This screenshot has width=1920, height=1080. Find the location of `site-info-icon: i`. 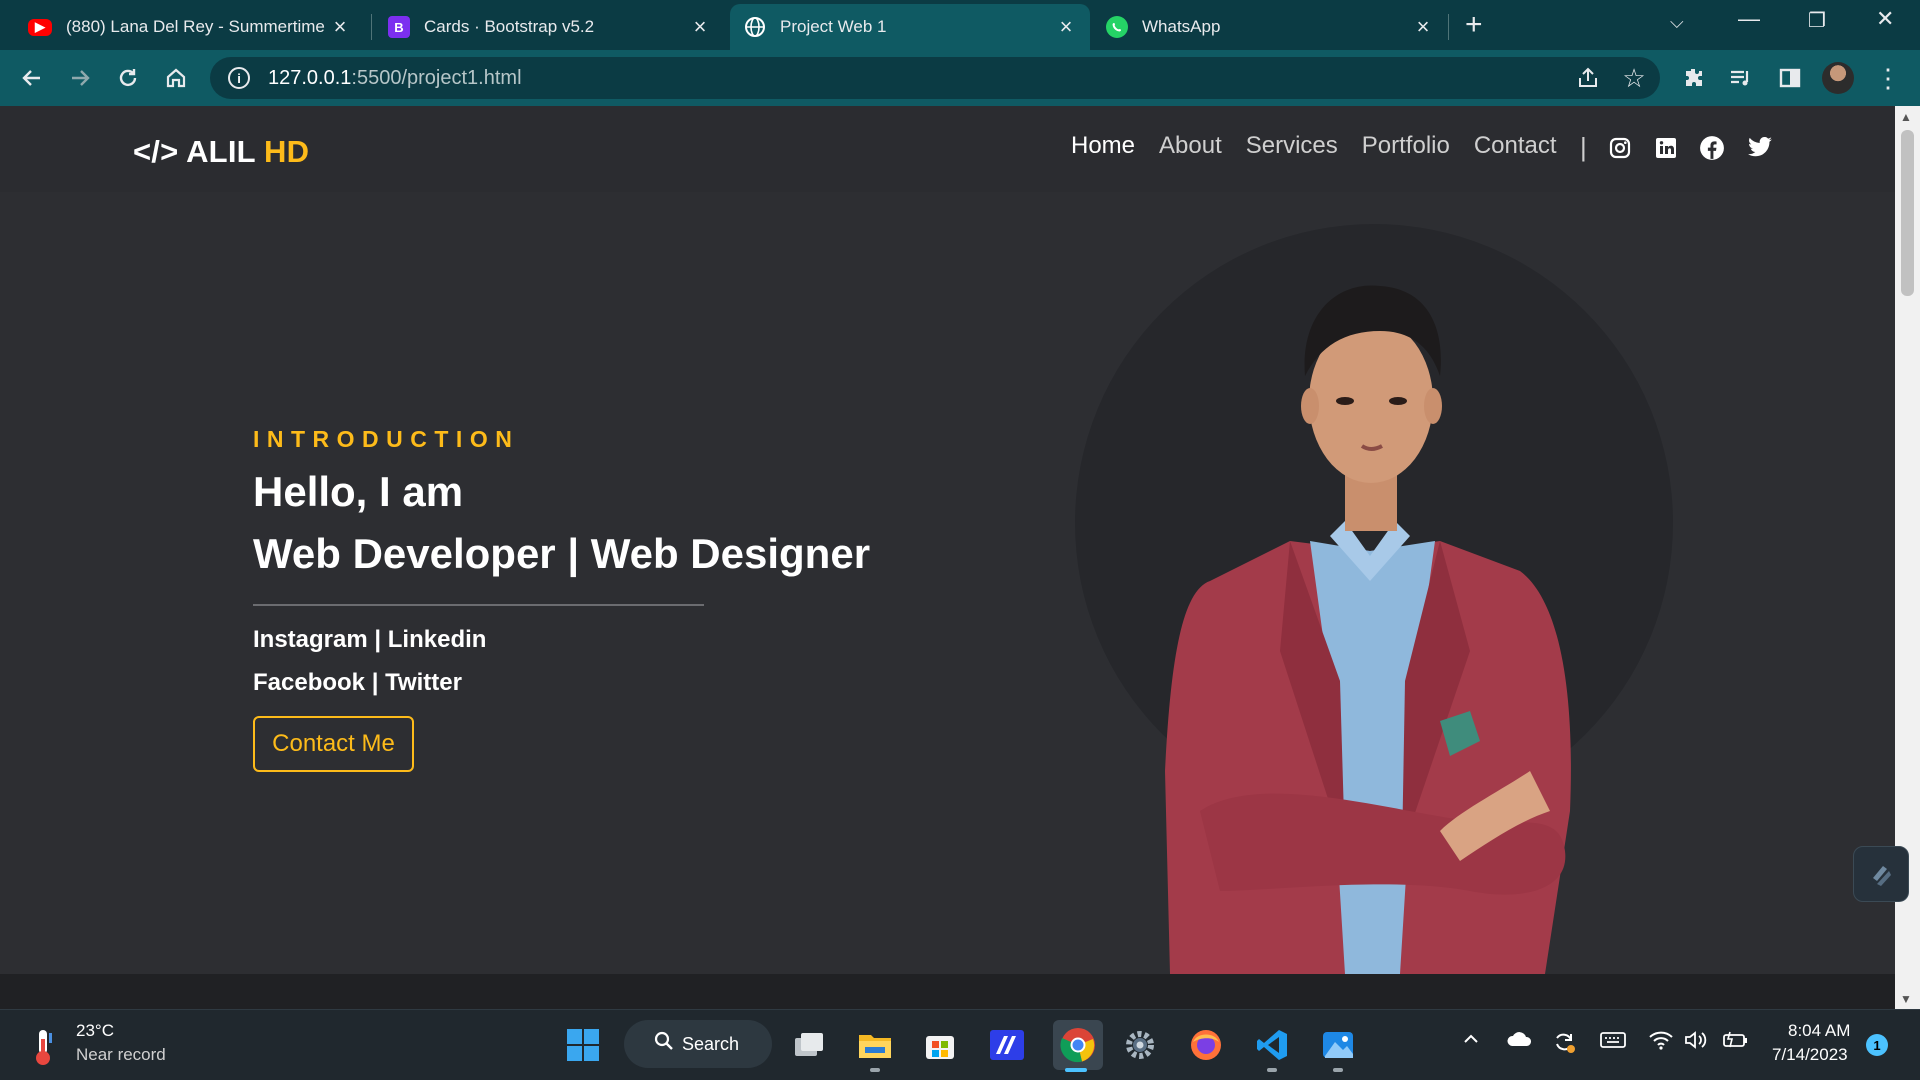

site-info-icon: i is located at coordinates (239, 78).